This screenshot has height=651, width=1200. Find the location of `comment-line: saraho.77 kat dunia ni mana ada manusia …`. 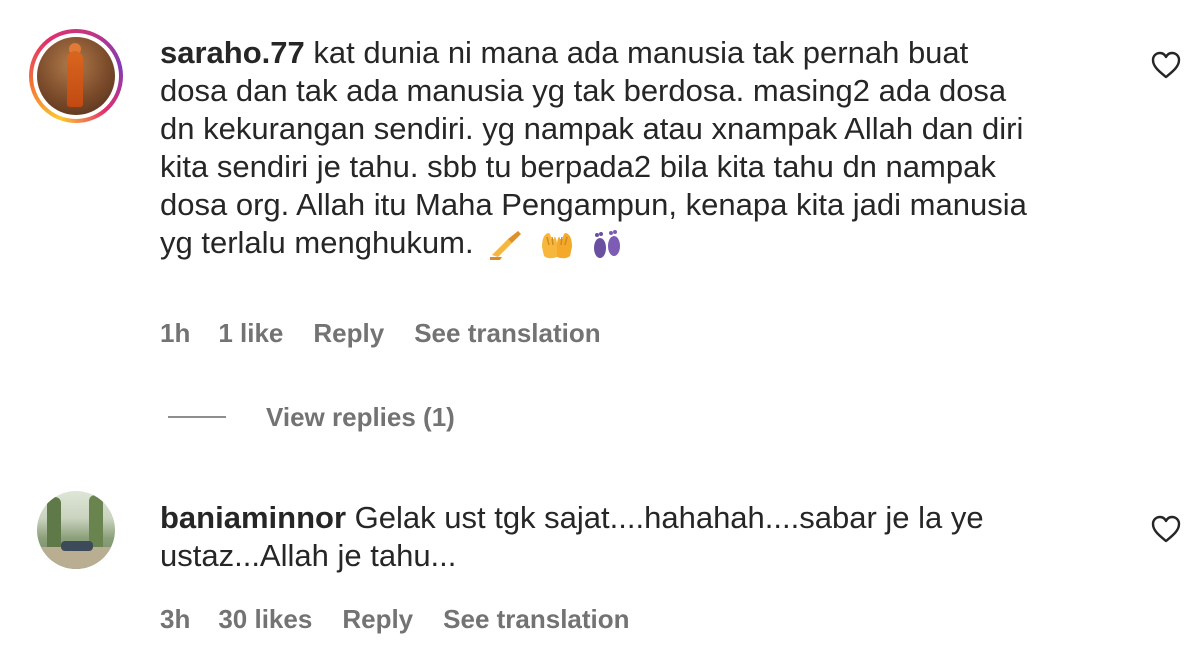

comment-line: saraho.77 kat dunia ni mana ada manusia … is located at coordinates (564, 52).